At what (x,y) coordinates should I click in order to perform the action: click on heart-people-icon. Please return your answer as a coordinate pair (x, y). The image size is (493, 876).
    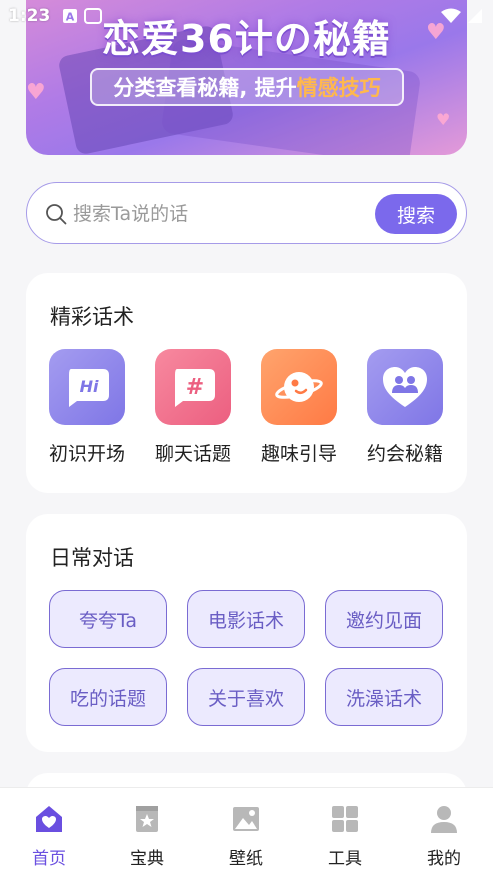
    Looking at the image, I should click on (405, 387).